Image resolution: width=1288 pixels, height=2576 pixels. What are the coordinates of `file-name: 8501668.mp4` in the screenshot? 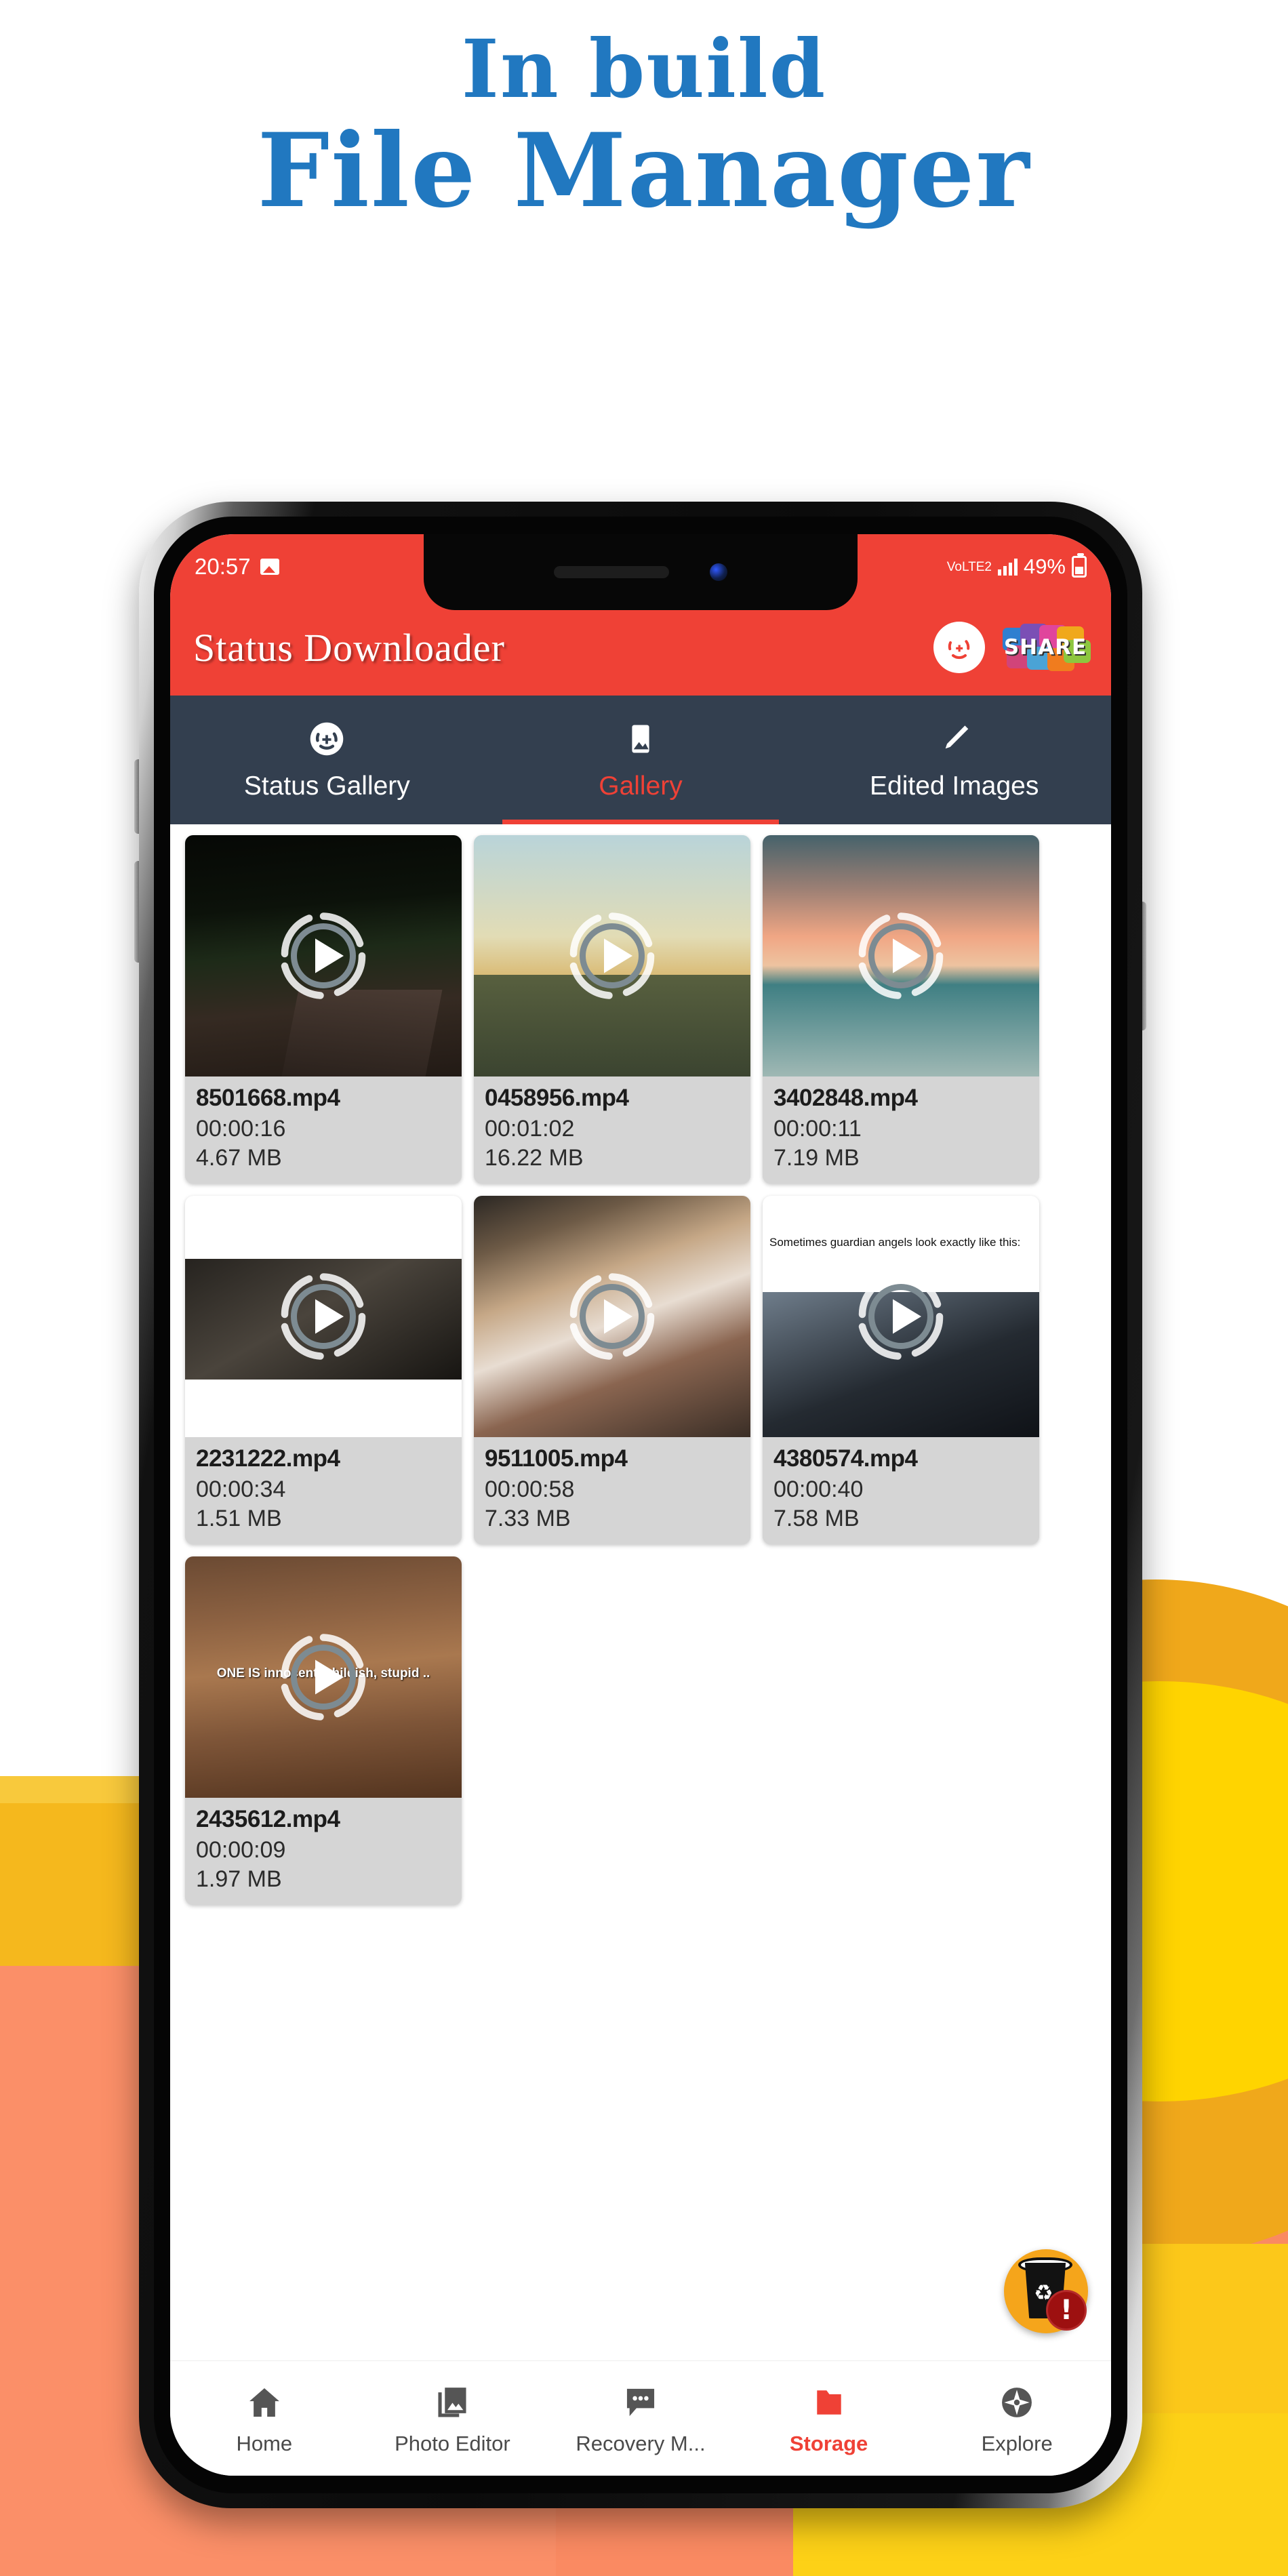 It's located at (268, 1098).